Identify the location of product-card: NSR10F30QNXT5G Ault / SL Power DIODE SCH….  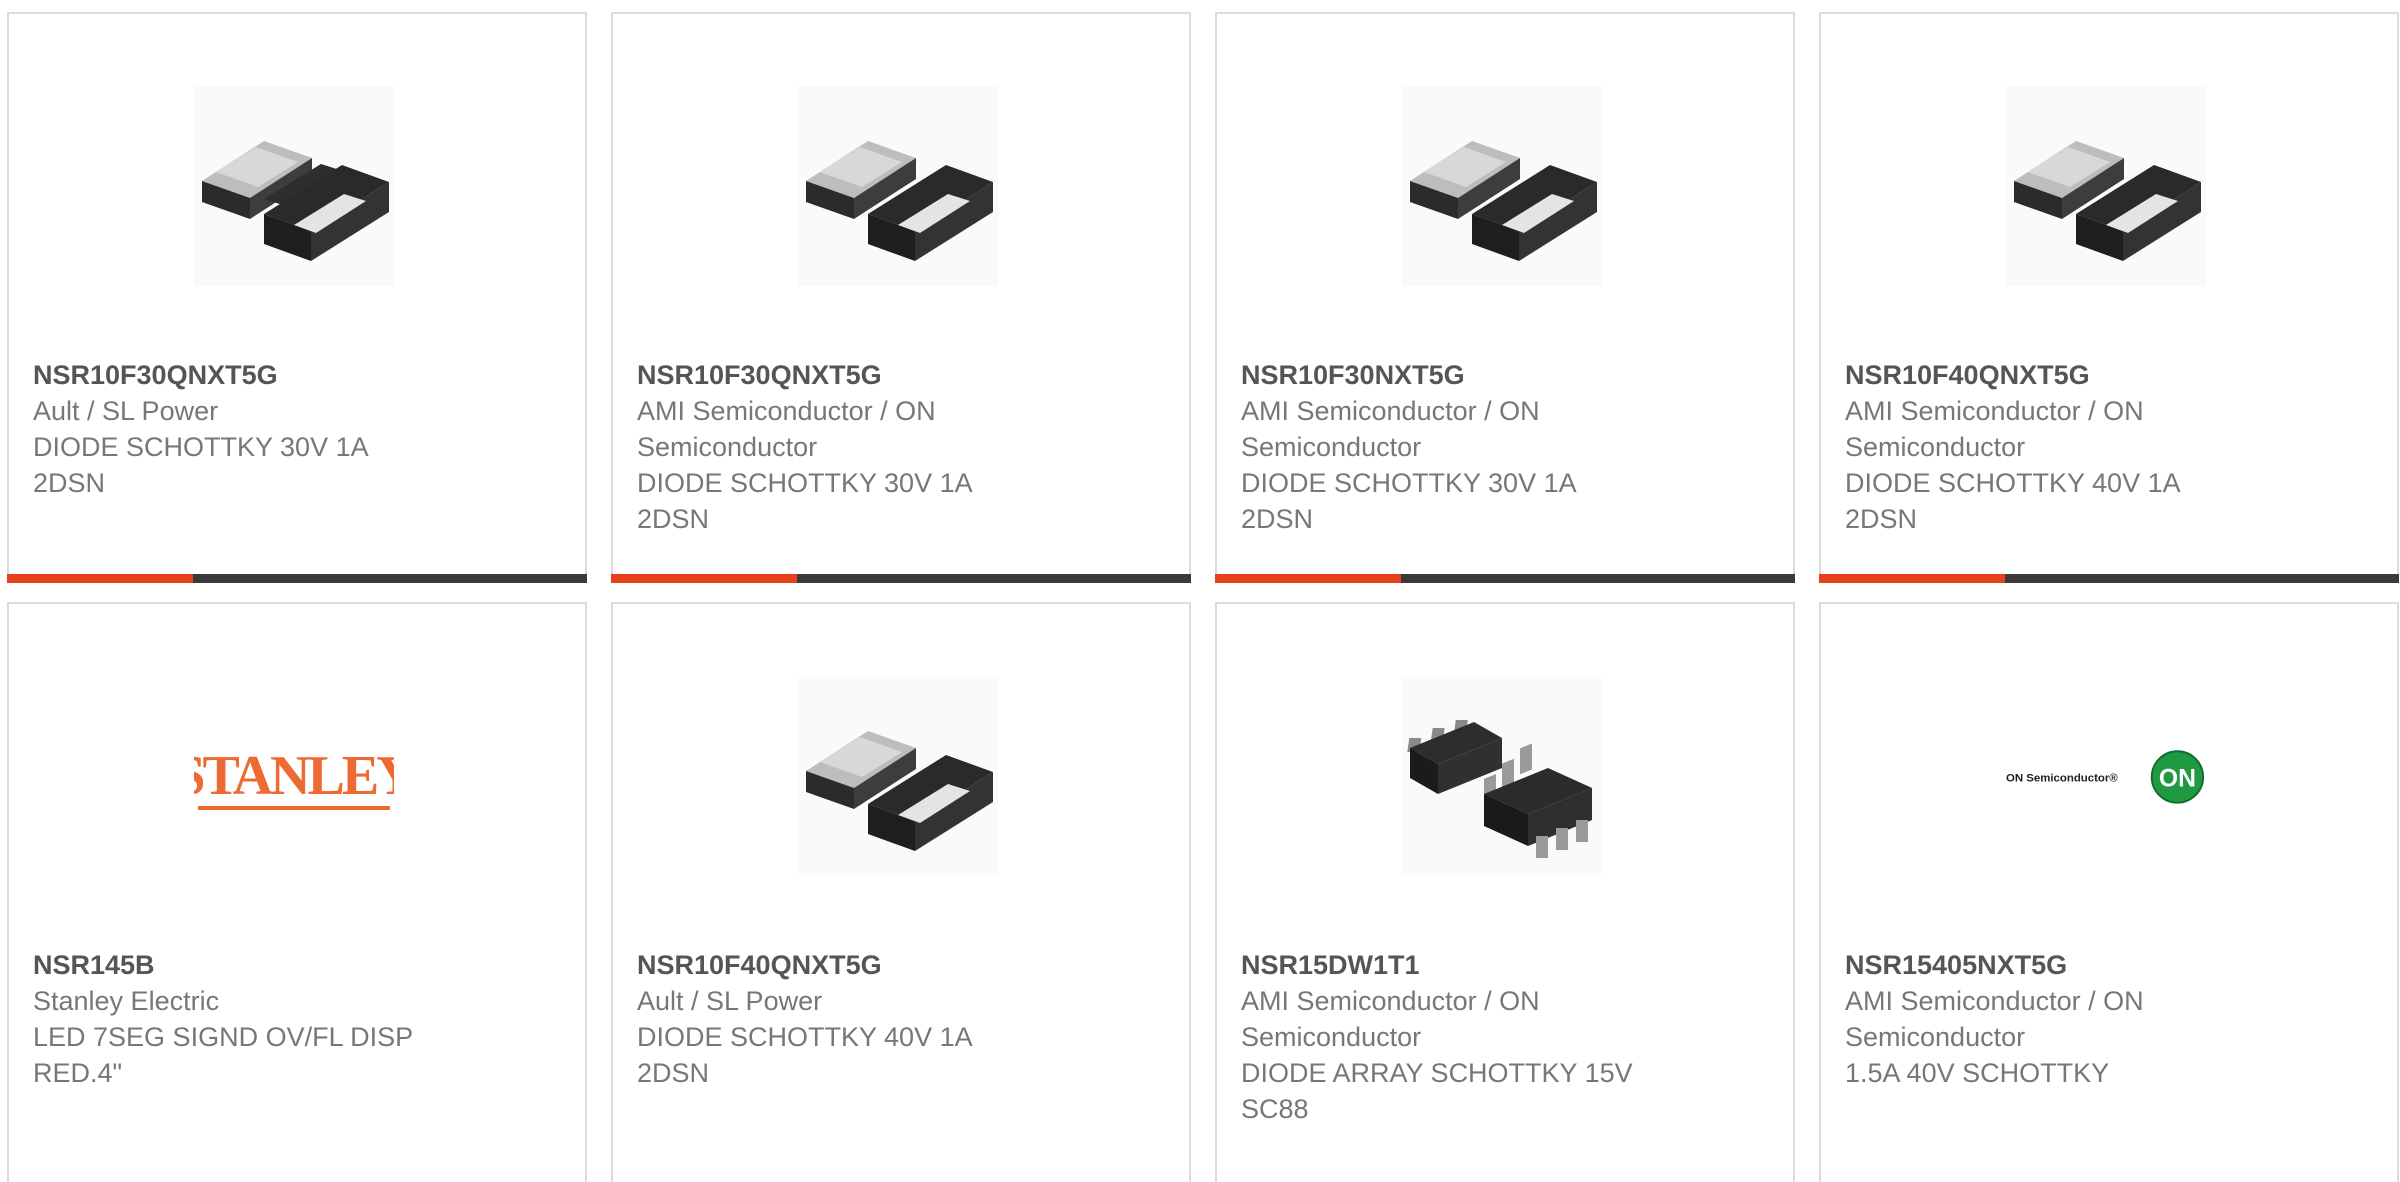
(297, 297).